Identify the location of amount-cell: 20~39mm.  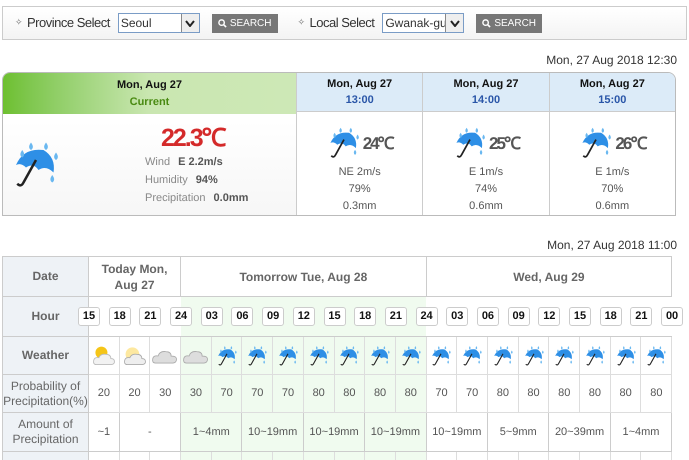
(579, 432).